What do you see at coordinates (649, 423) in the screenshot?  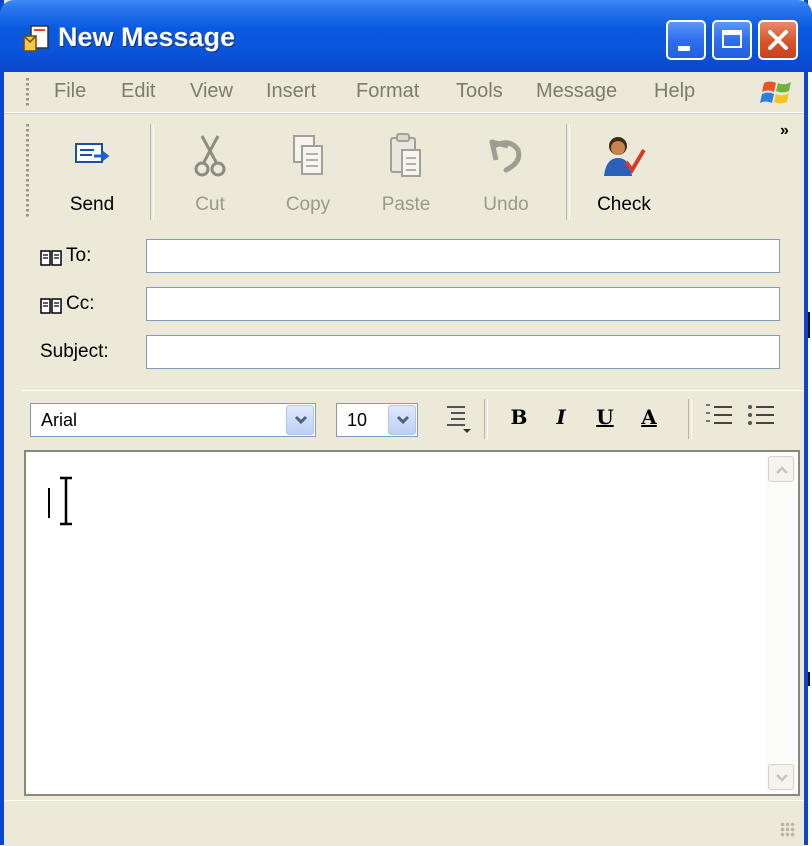 I see `font-color-button: A` at bounding box center [649, 423].